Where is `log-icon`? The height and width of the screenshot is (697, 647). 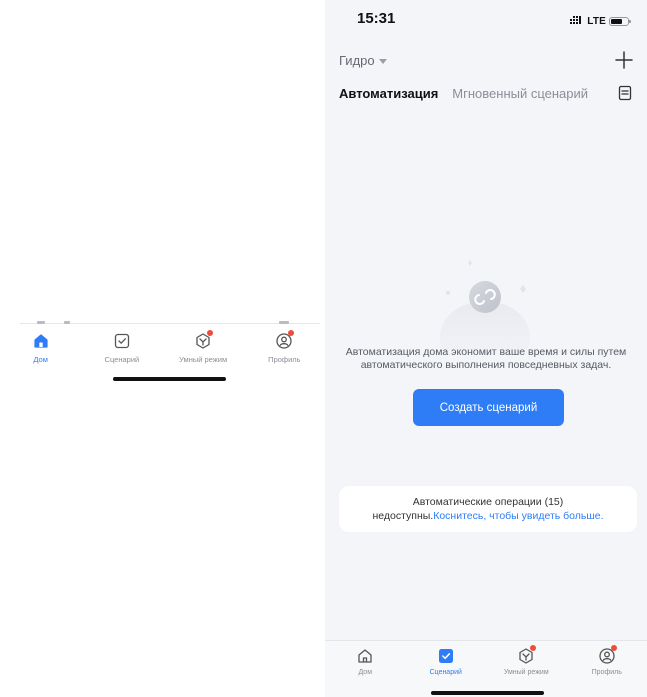 log-icon is located at coordinates (625, 93).